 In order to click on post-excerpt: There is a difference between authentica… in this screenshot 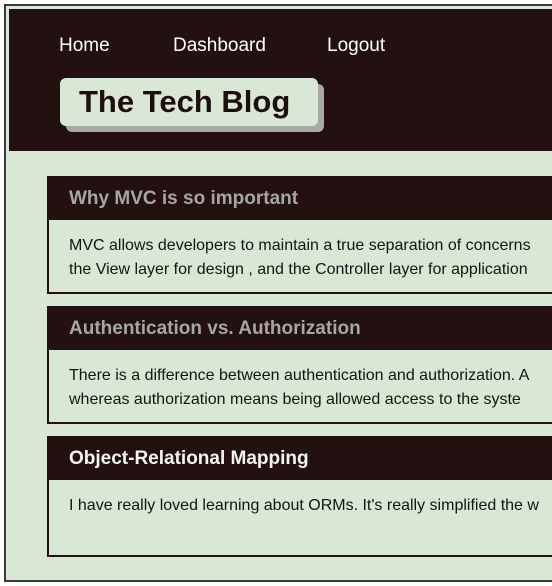, I will do `click(300, 381)`.